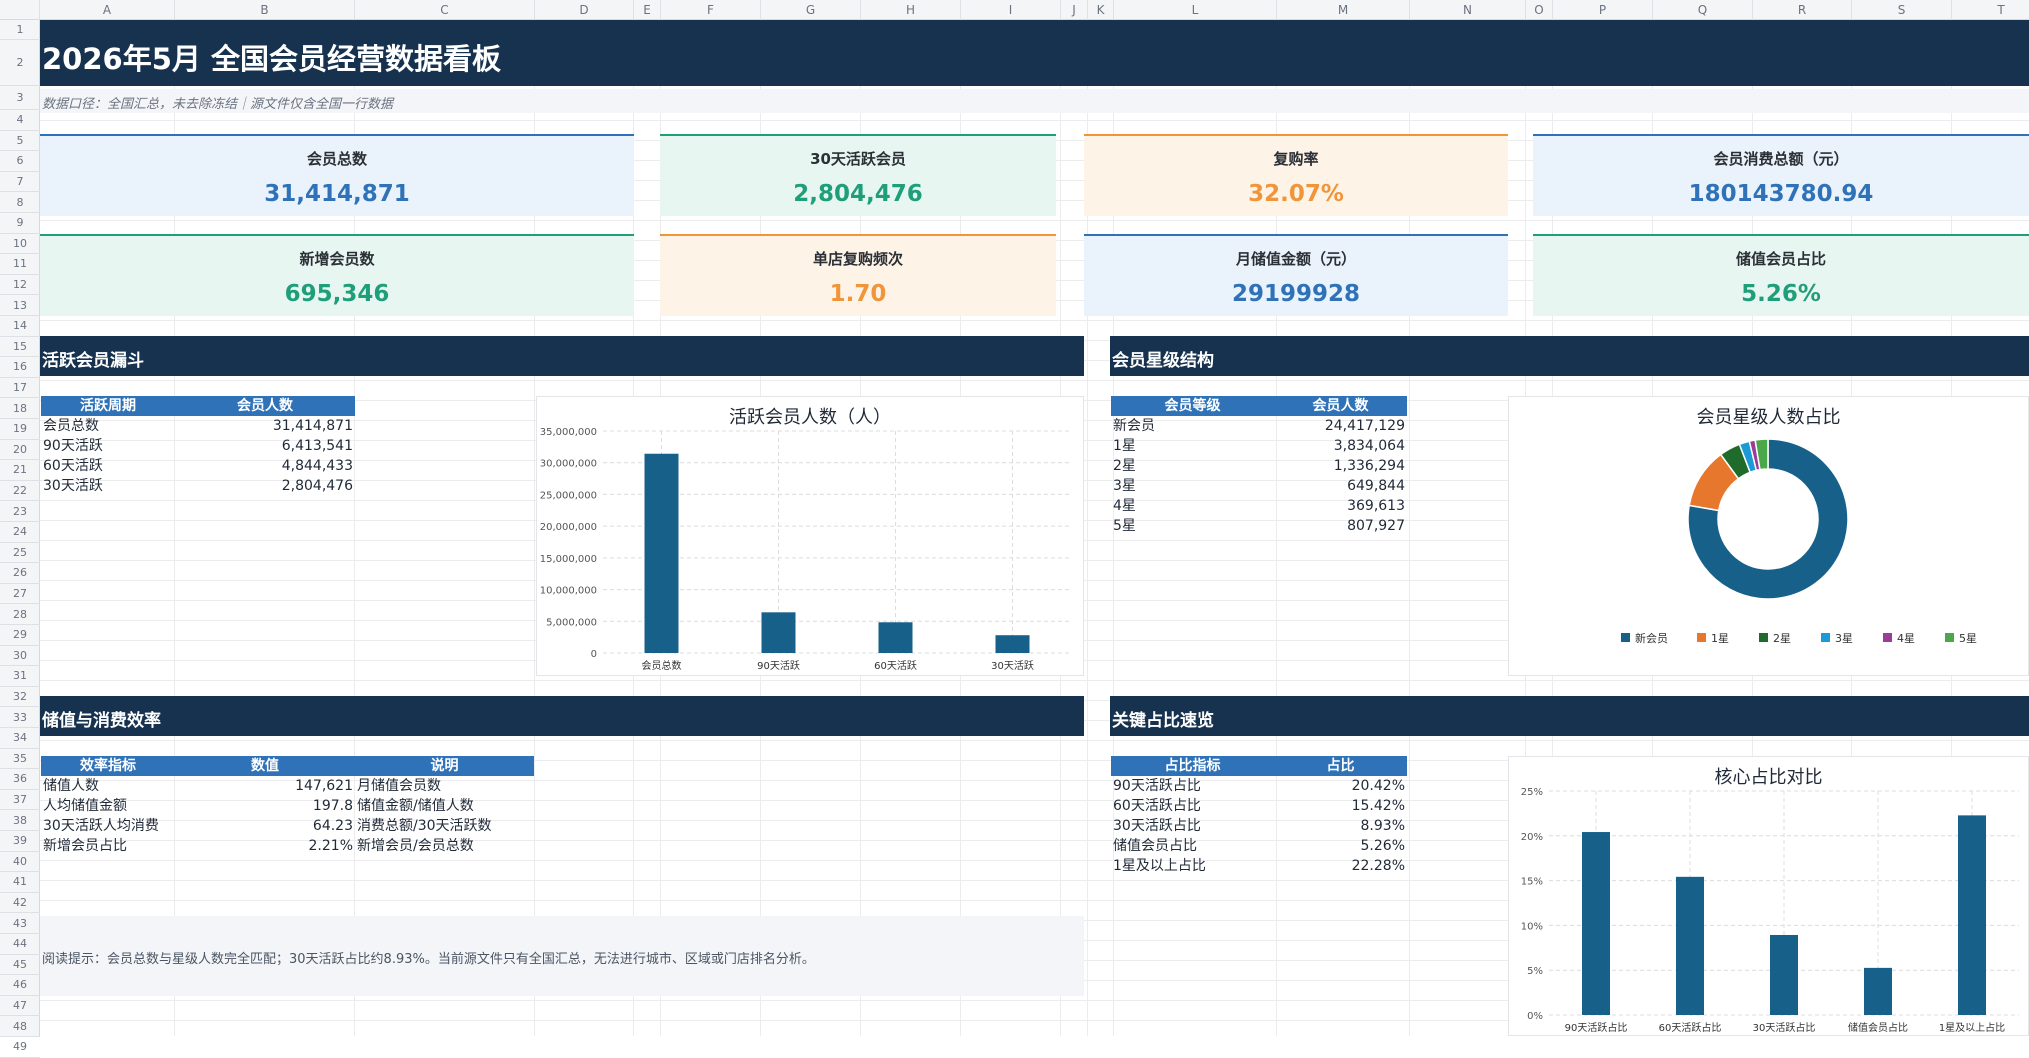 The height and width of the screenshot is (1058, 2029). What do you see at coordinates (1603, 10) in the screenshot?
I see `column-header-p: P` at bounding box center [1603, 10].